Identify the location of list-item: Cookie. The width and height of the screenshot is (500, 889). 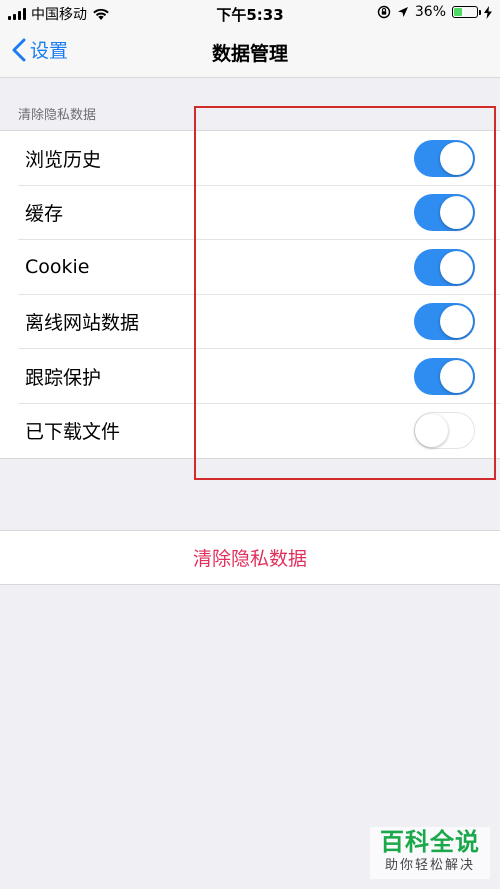
(250, 267).